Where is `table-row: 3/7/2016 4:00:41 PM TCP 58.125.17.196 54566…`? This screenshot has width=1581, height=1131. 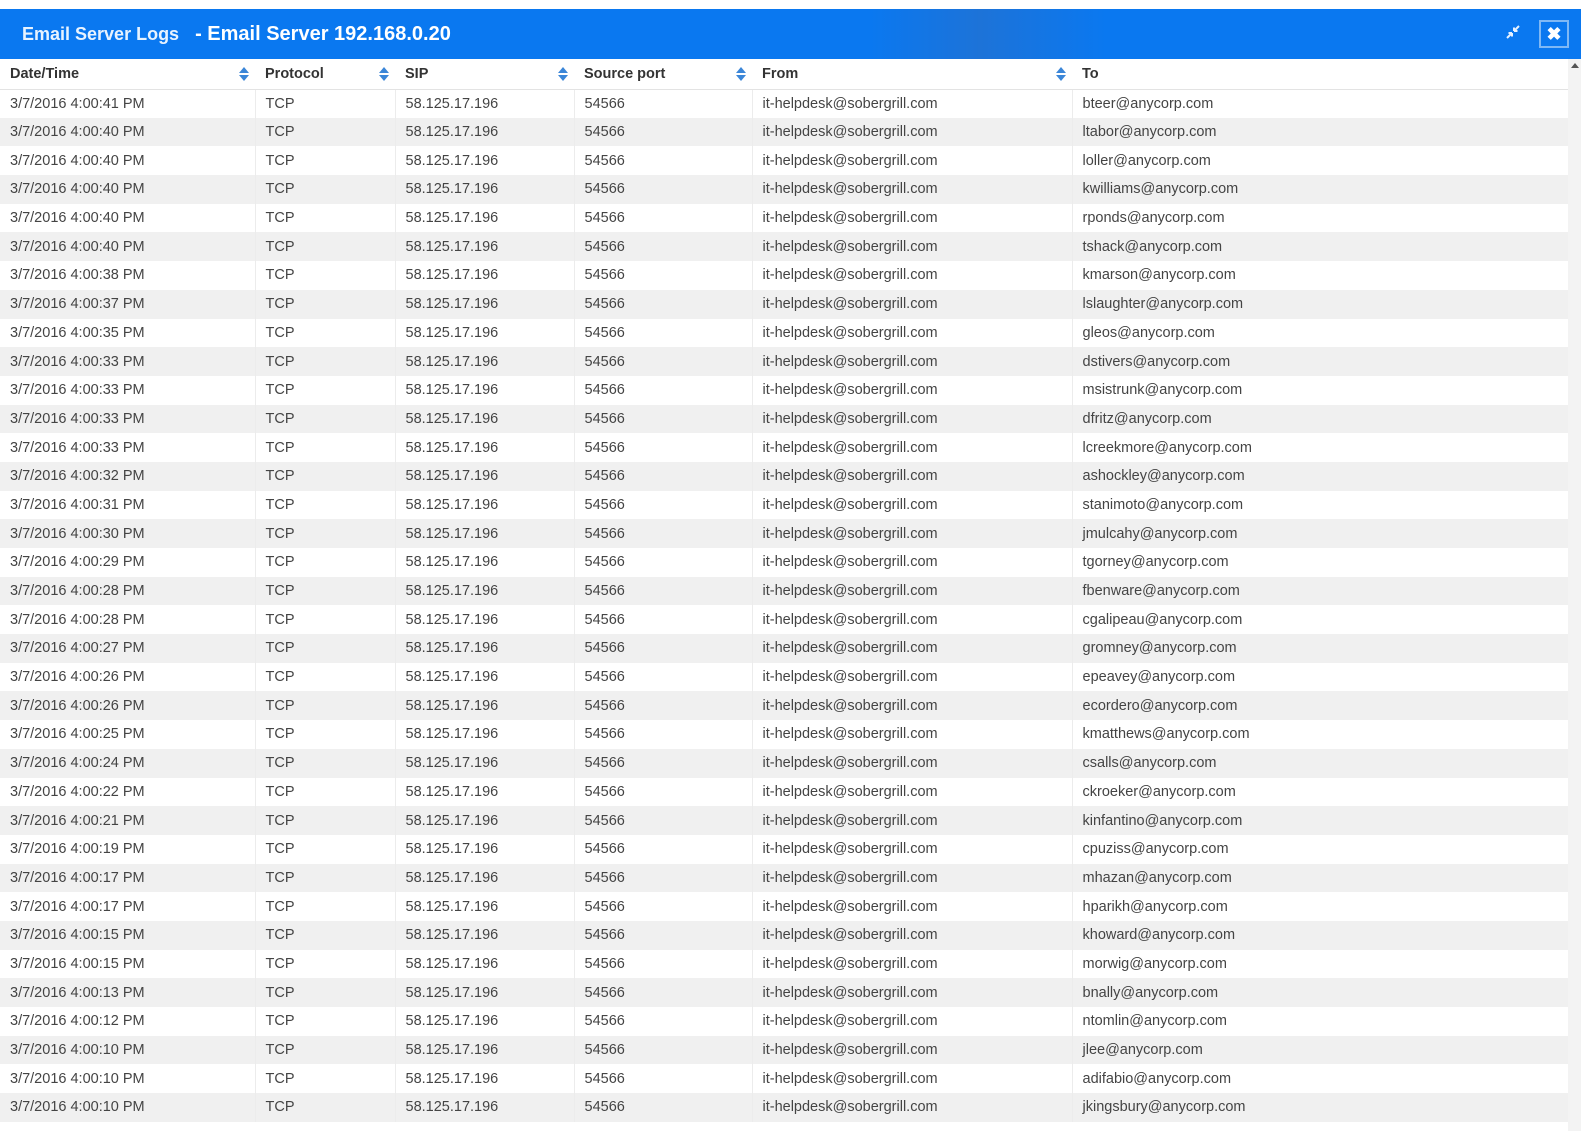
table-row: 3/7/2016 4:00:41 PM TCP 58.125.17.196 54566… is located at coordinates (784, 103).